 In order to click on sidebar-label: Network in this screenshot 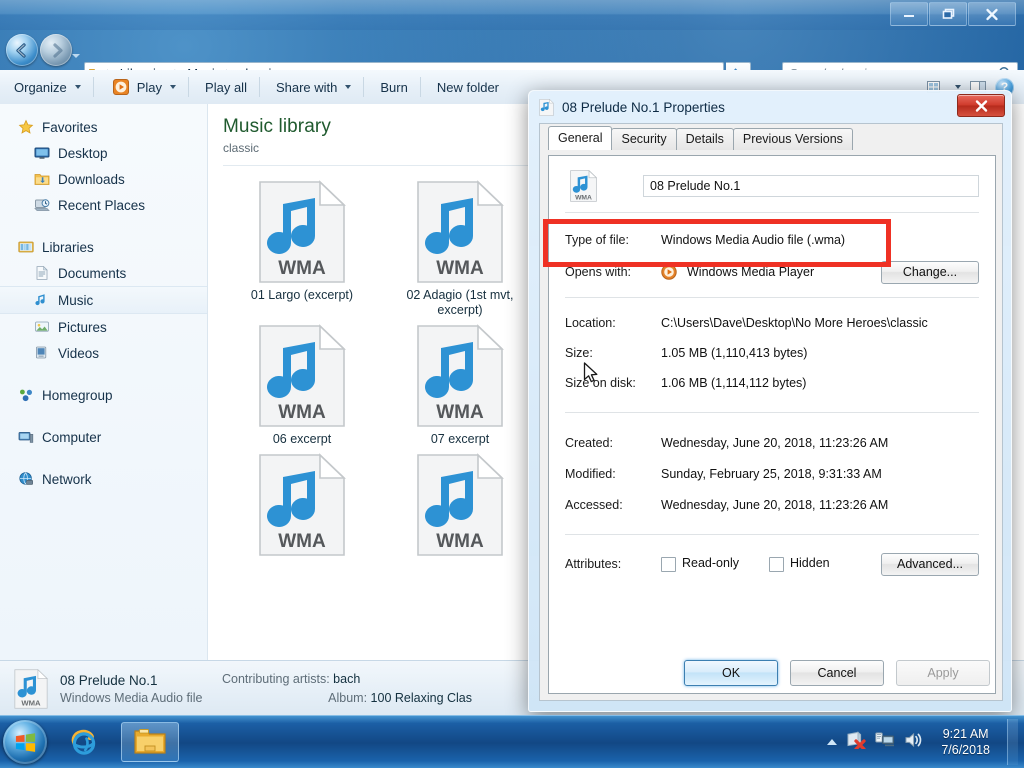, I will do `click(67, 479)`.